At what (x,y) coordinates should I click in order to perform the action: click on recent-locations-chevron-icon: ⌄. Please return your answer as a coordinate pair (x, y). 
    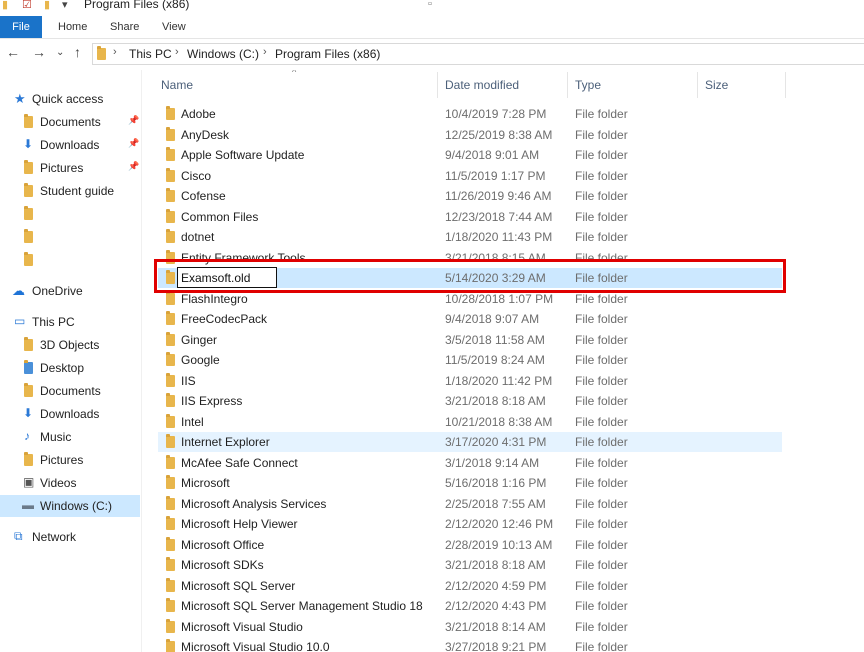
    Looking at the image, I should click on (60, 52).